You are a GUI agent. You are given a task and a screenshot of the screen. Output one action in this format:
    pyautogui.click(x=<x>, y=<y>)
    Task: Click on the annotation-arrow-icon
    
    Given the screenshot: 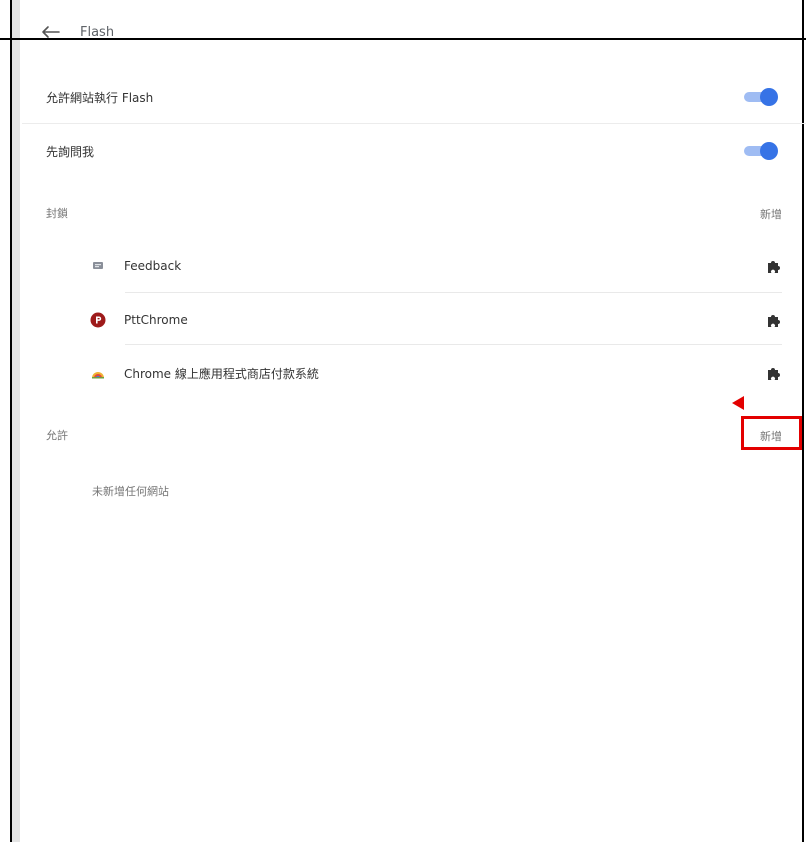 What is the action you would take?
    pyautogui.click(x=739, y=404)
    